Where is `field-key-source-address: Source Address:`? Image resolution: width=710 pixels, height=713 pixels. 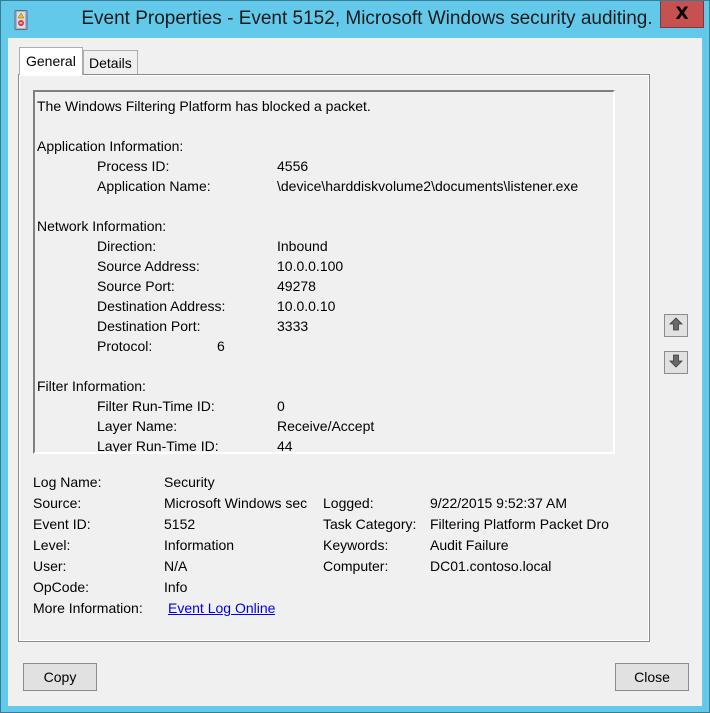
field-key-source-address: Source Address: is located at coordinates (148, 266).